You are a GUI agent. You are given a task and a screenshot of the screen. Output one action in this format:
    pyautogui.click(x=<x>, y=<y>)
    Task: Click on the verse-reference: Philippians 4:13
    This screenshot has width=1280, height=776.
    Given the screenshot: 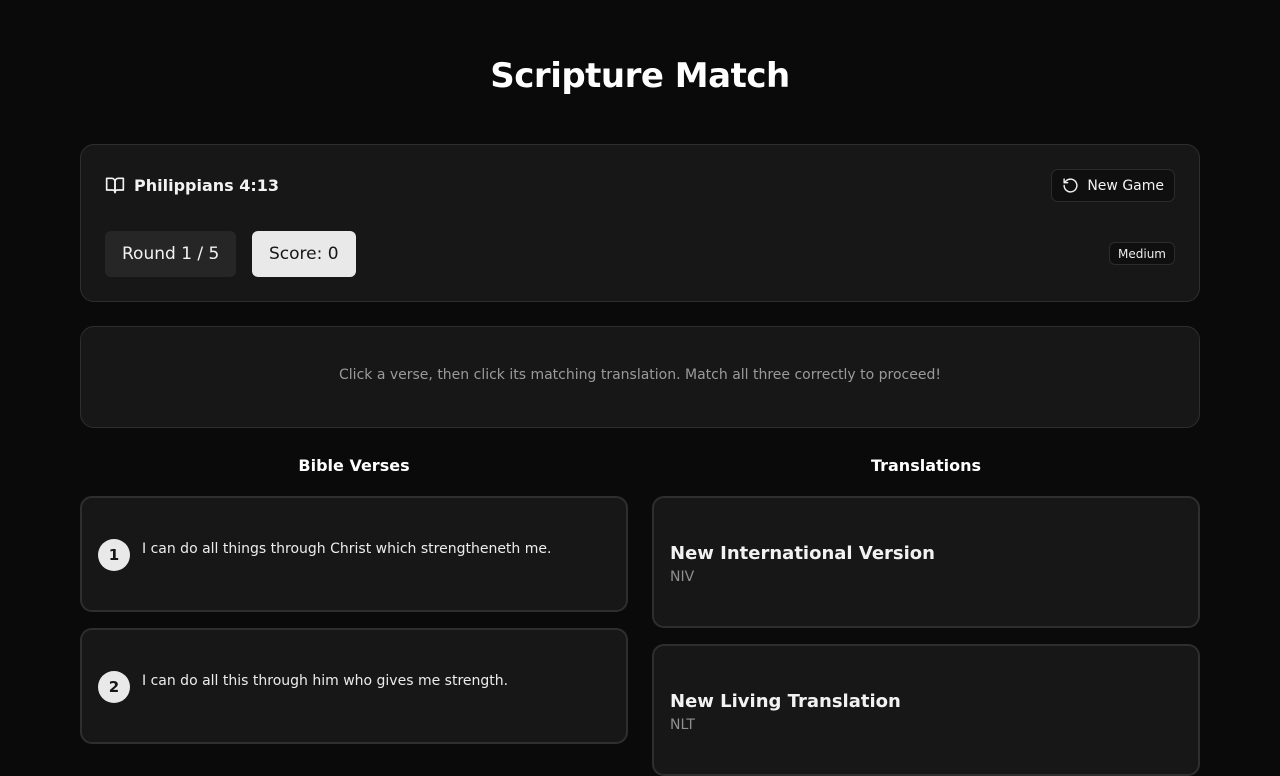 What is the action you would take?
    pyautogui.click(x=192, y=185)
    